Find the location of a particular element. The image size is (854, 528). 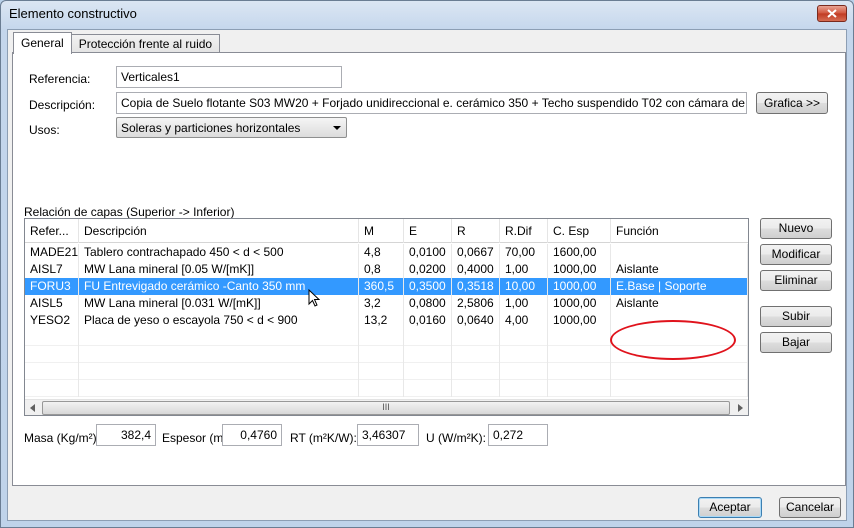

aceptar-button: Aceptar is located at coordinates (730, 507).